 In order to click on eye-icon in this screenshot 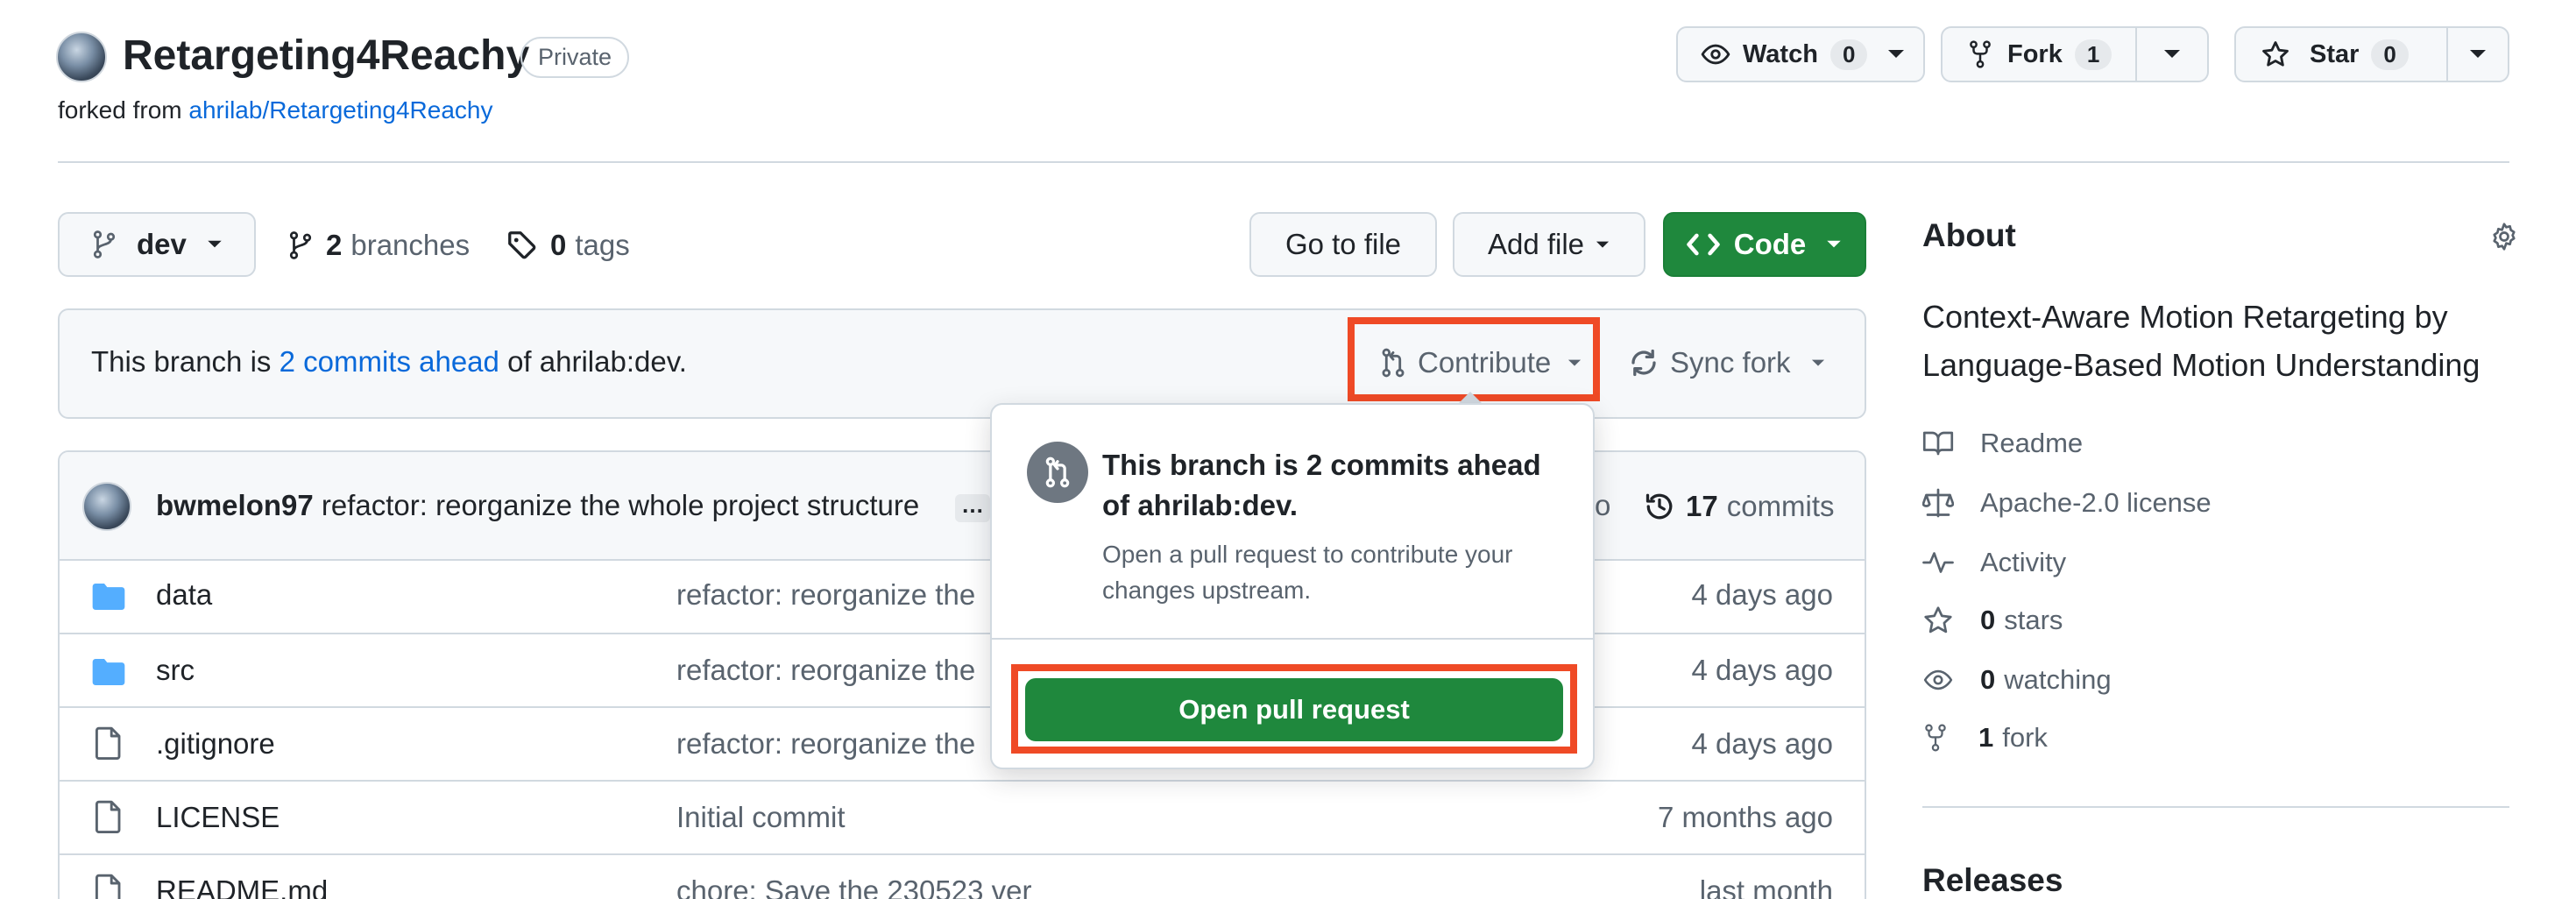, I will do `click(1938, 680)`.